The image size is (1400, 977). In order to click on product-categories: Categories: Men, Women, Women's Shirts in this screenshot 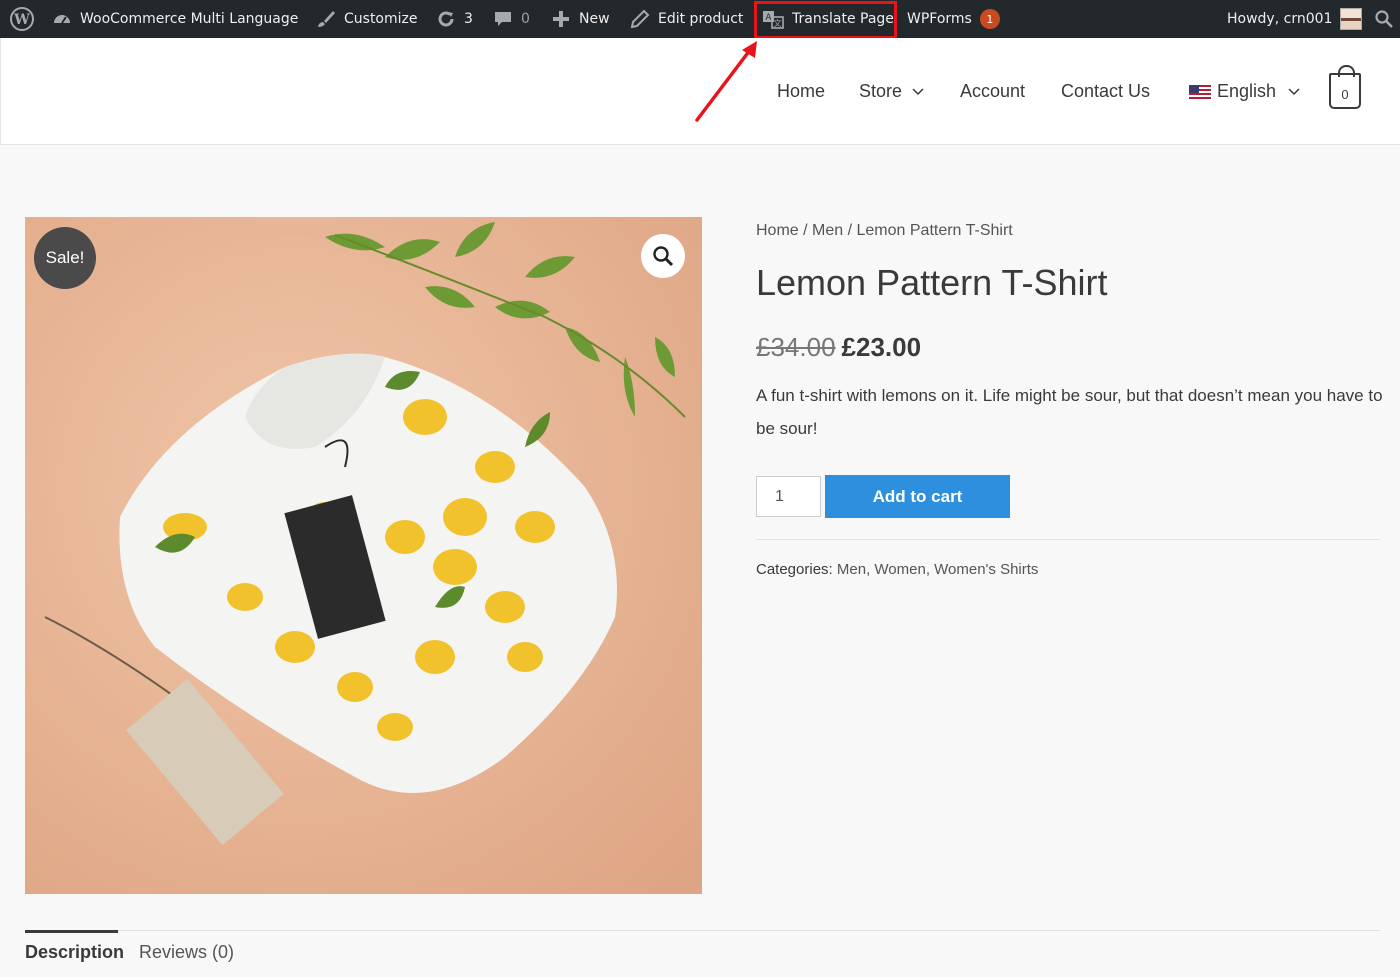, I will do `click(897, 569)`.